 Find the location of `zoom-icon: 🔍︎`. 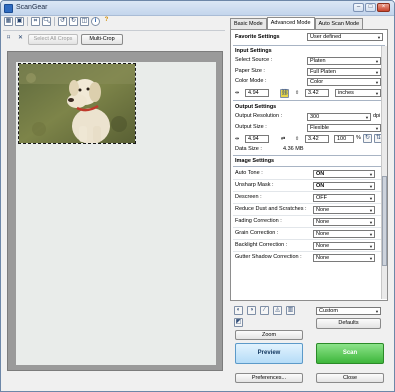

zoom-icon: 🔍︎ is located at coordinates (46, 21).